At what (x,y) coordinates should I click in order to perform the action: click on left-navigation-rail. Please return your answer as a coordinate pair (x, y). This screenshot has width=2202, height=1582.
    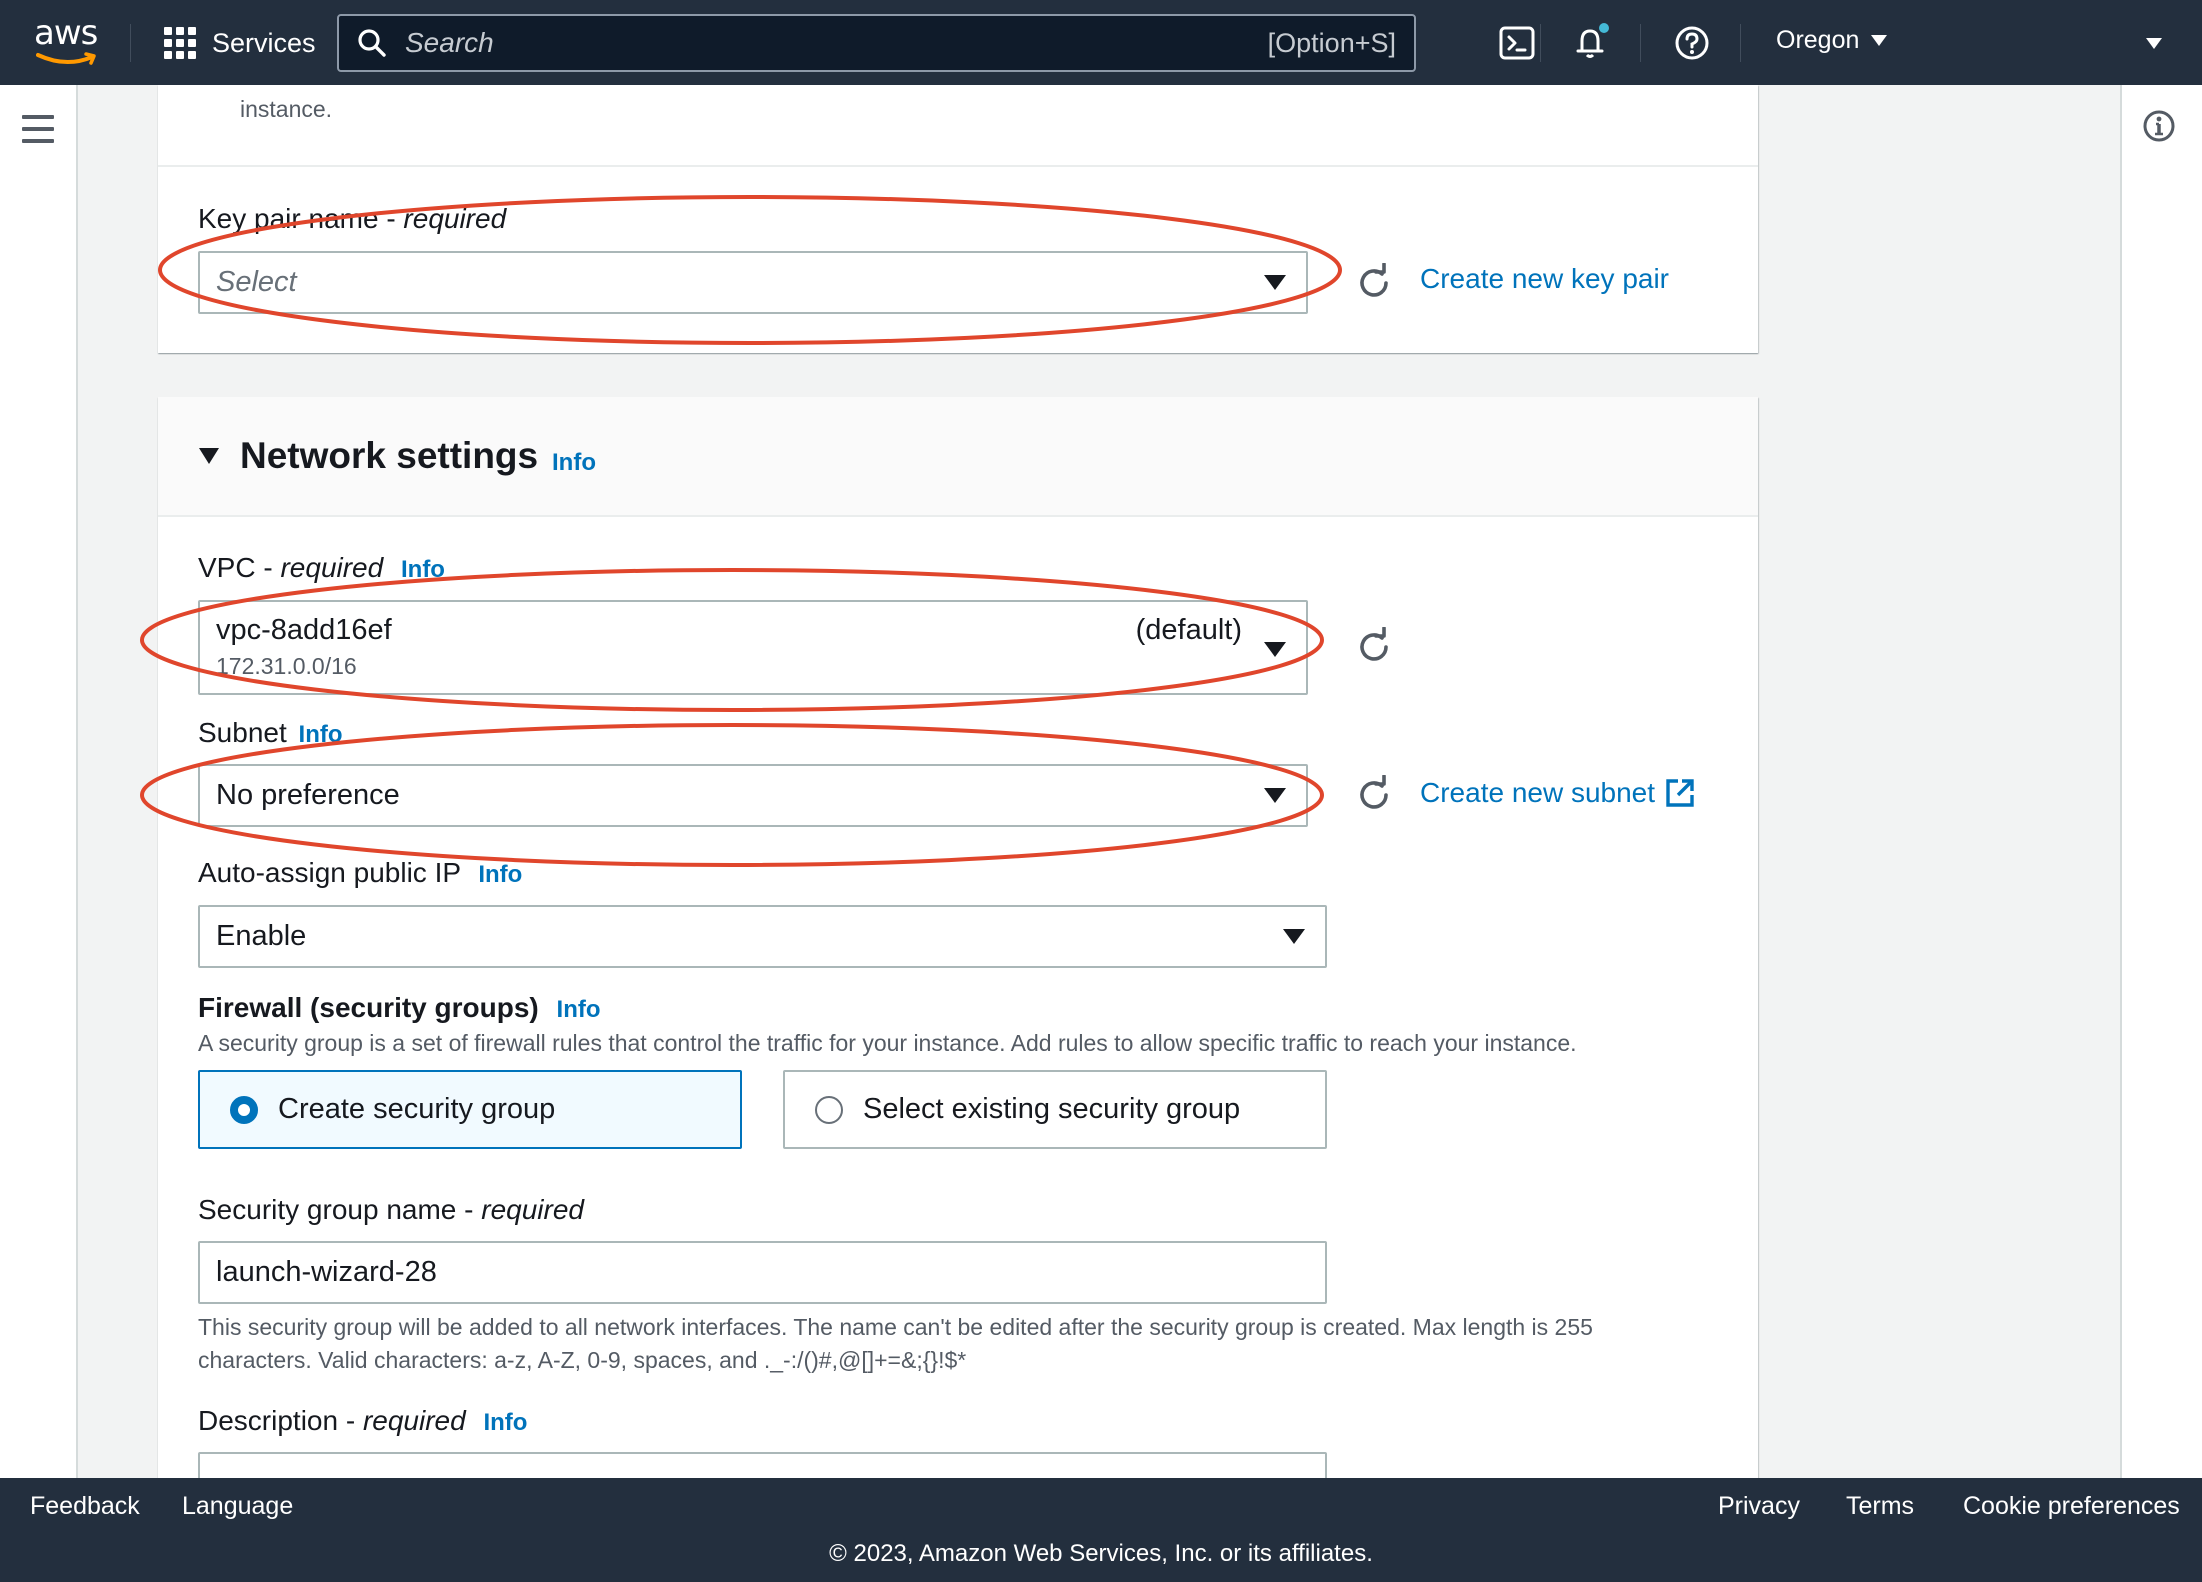
    Looking at the image, I should click on (39, 781).